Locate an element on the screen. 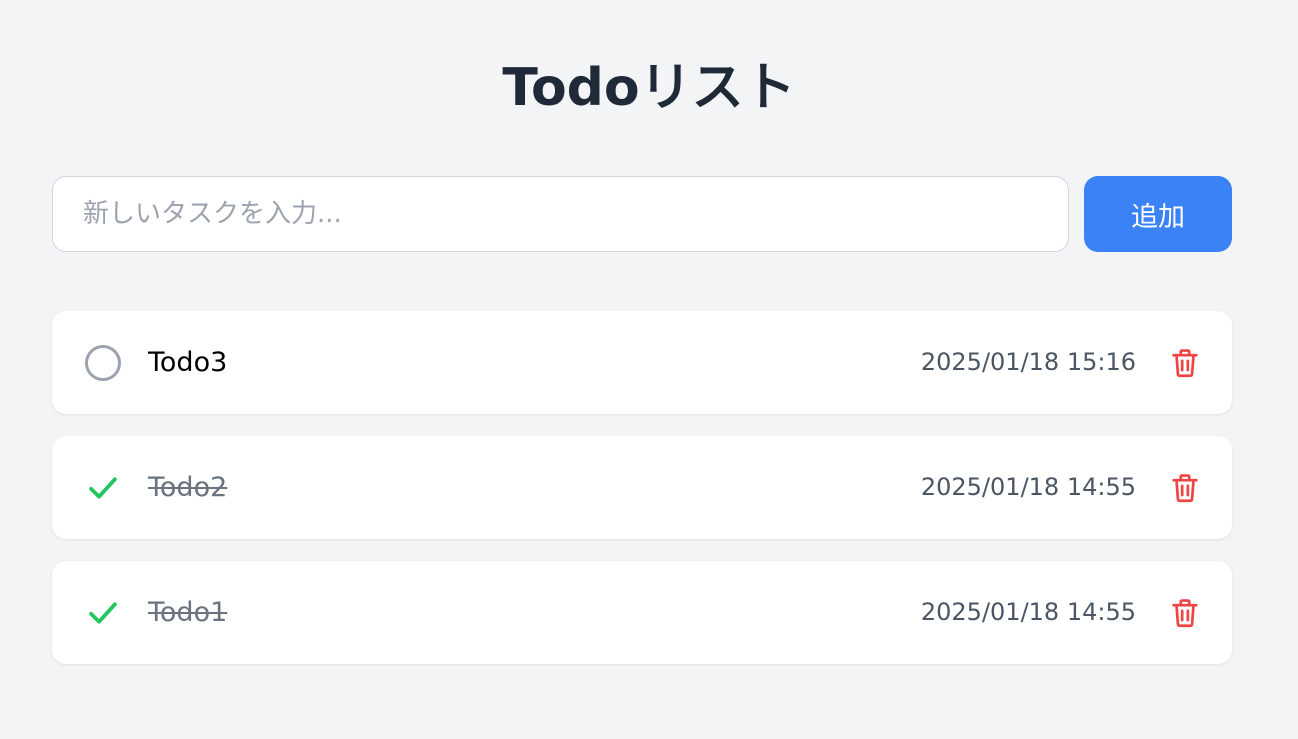 Image resolution: width=1298 pixels, height=739 pixels. todo-text: Todo1 is located at coordinates (188, 612).